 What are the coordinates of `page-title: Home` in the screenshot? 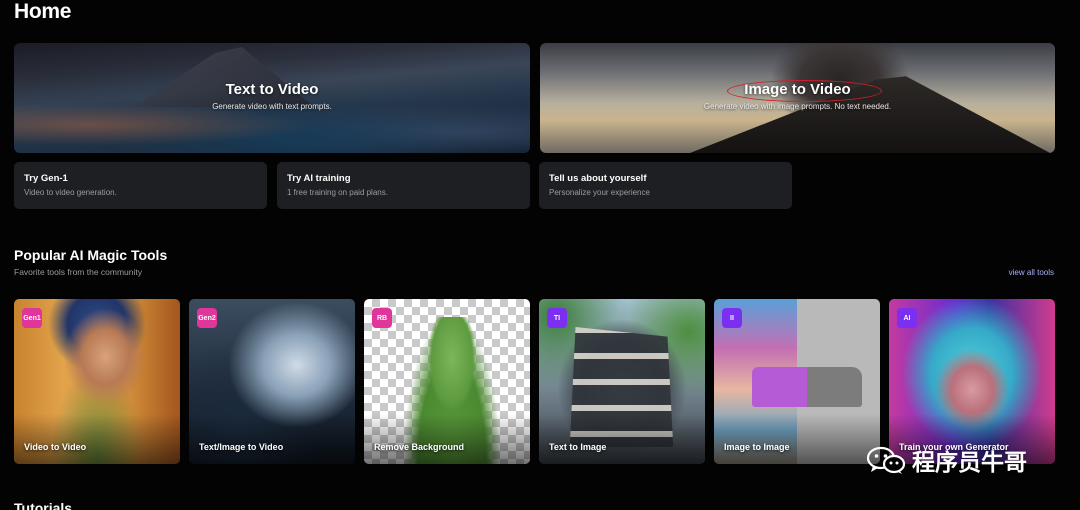 It's located at (43, 11).